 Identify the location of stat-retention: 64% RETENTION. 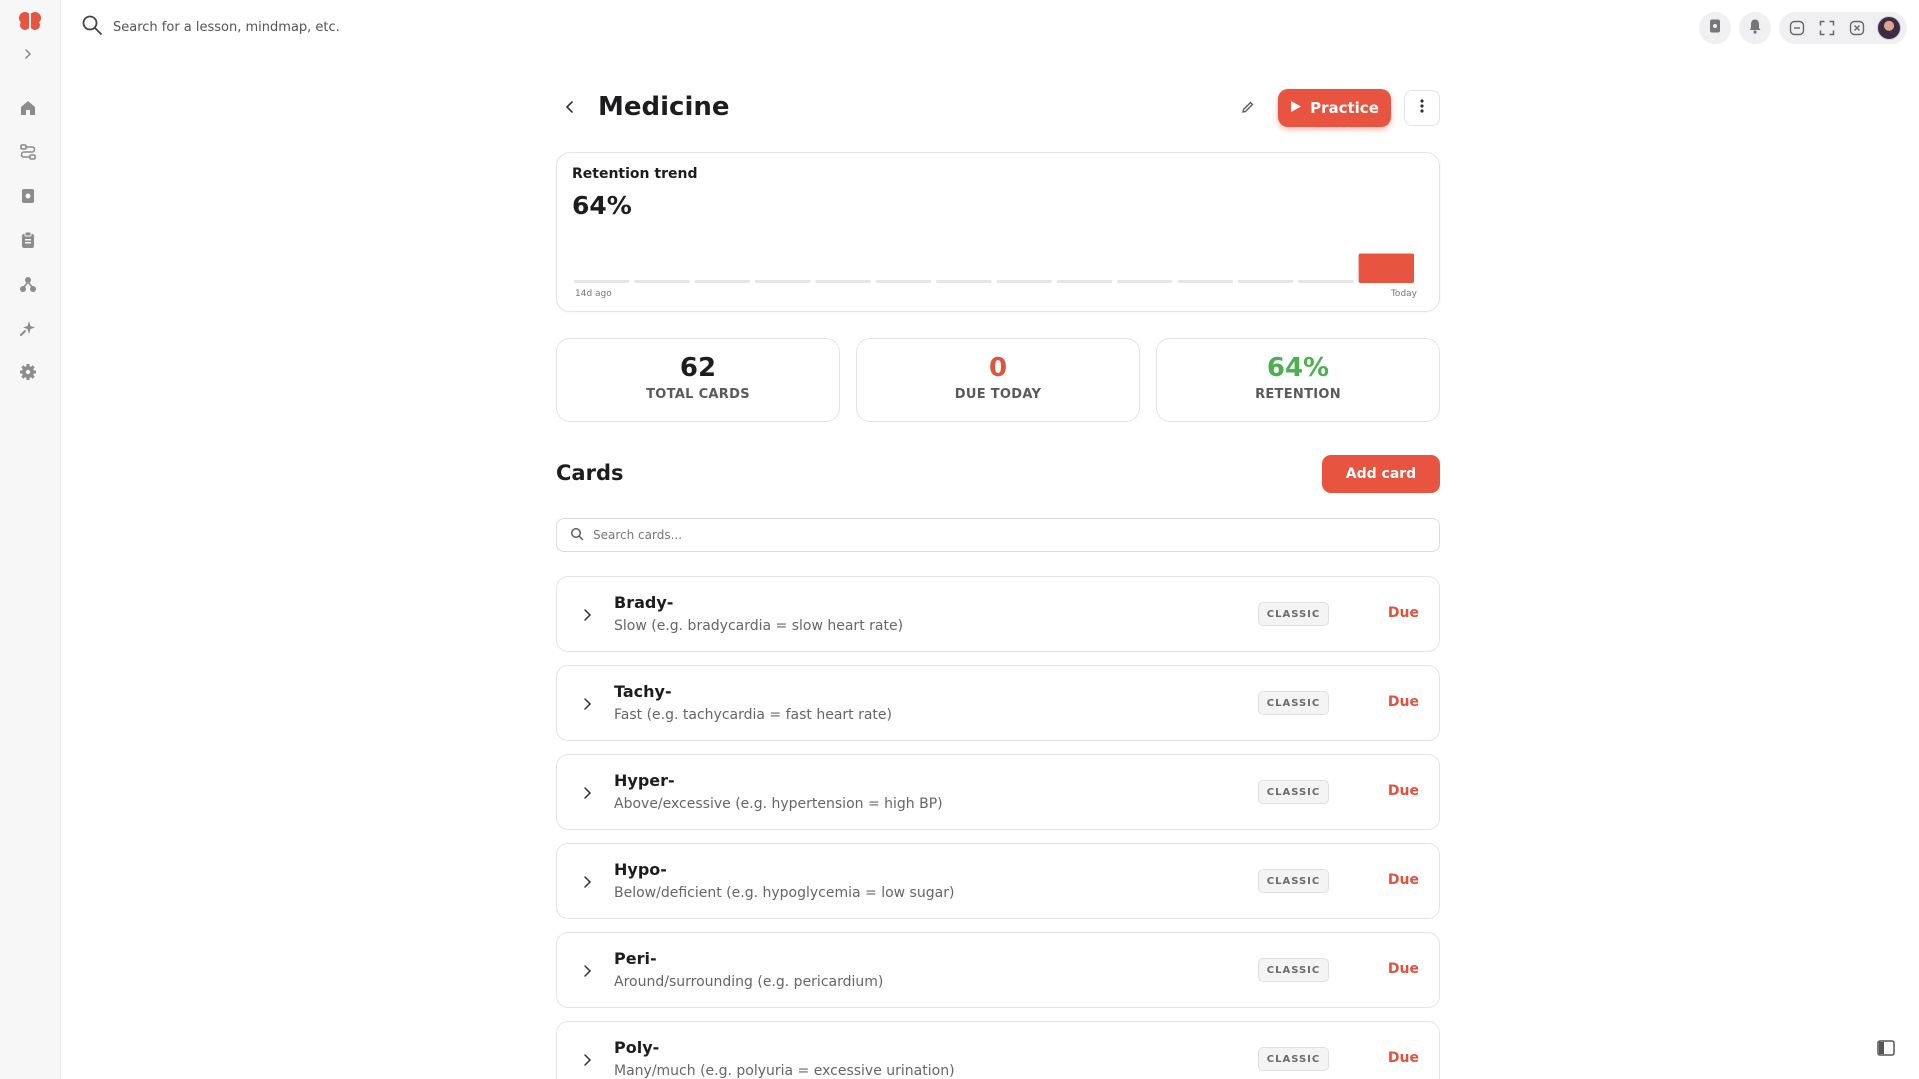
(1298, 380).